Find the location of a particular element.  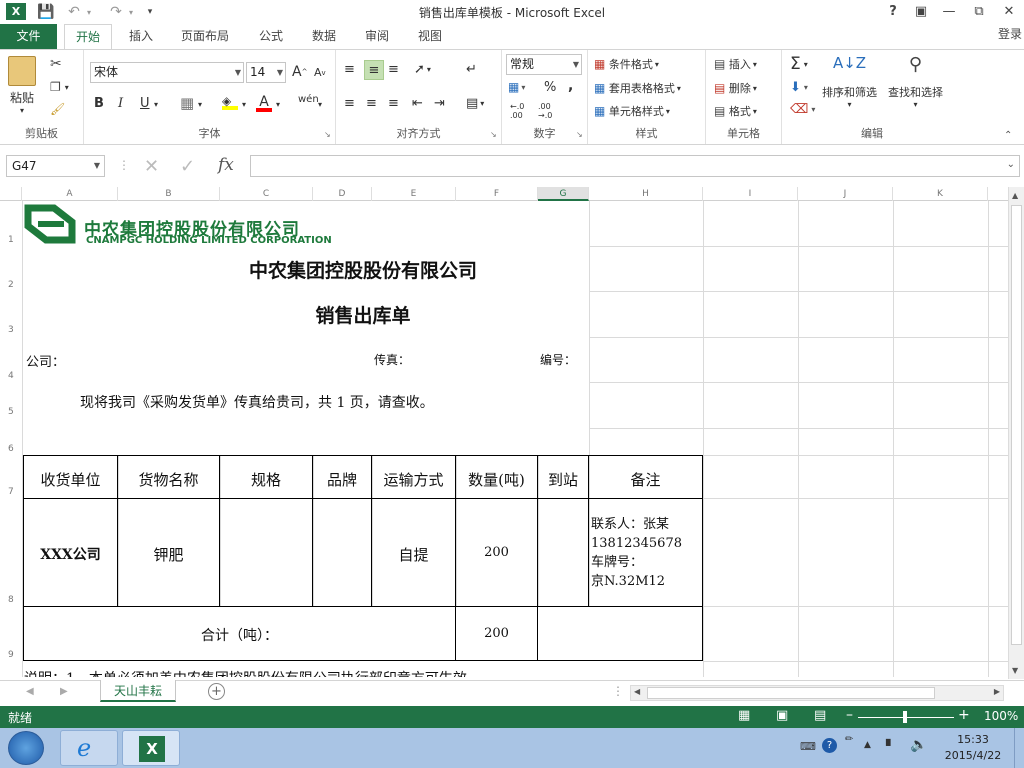

column-header-g: G is located at coordinates (563, 194).